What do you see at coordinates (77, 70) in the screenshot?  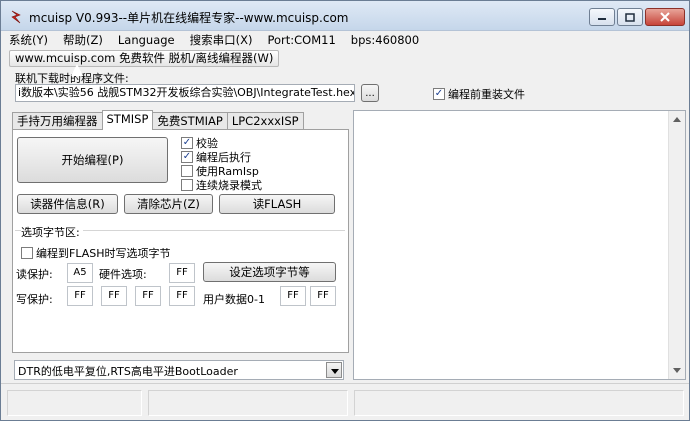 I see `mouse-cursor-icon` at bounding box center [77, 70].